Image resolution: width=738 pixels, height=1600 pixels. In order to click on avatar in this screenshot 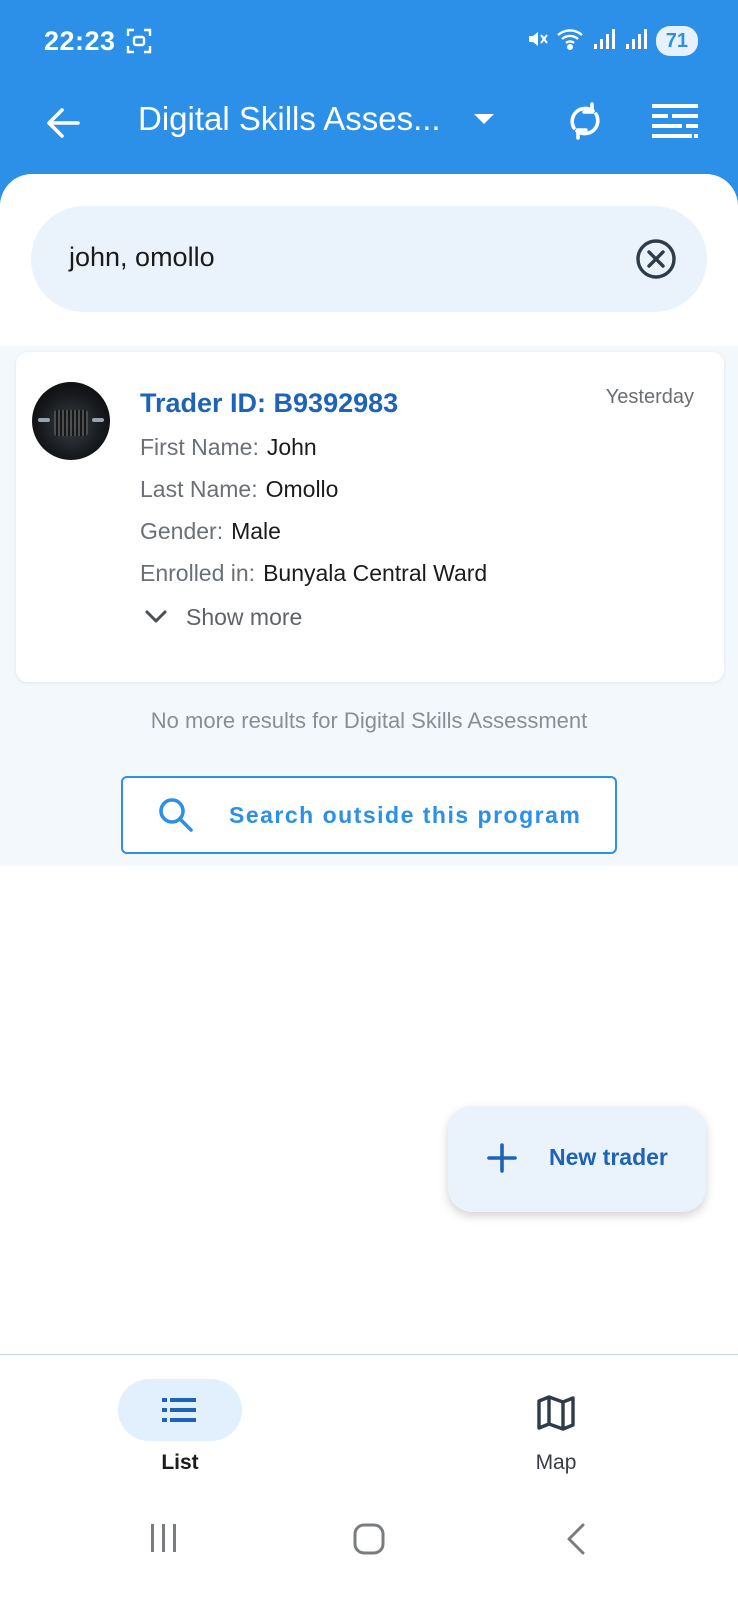, I will do `click(71, 421)`.